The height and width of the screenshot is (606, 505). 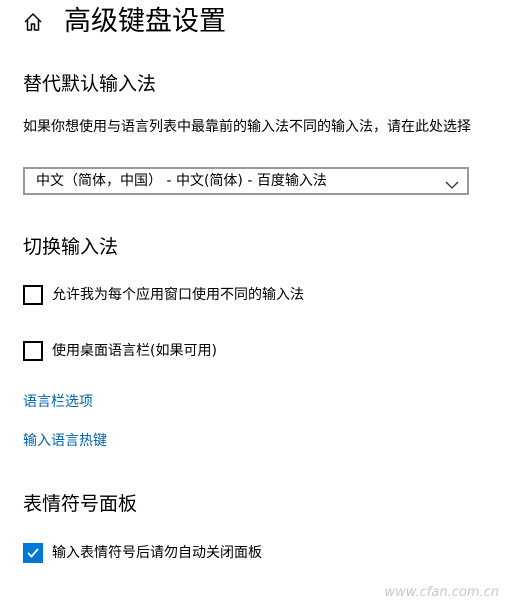 I want to click on checkbox-label: 输入表情符号后请勿自动关闭面板, so click(x=157, y=553).